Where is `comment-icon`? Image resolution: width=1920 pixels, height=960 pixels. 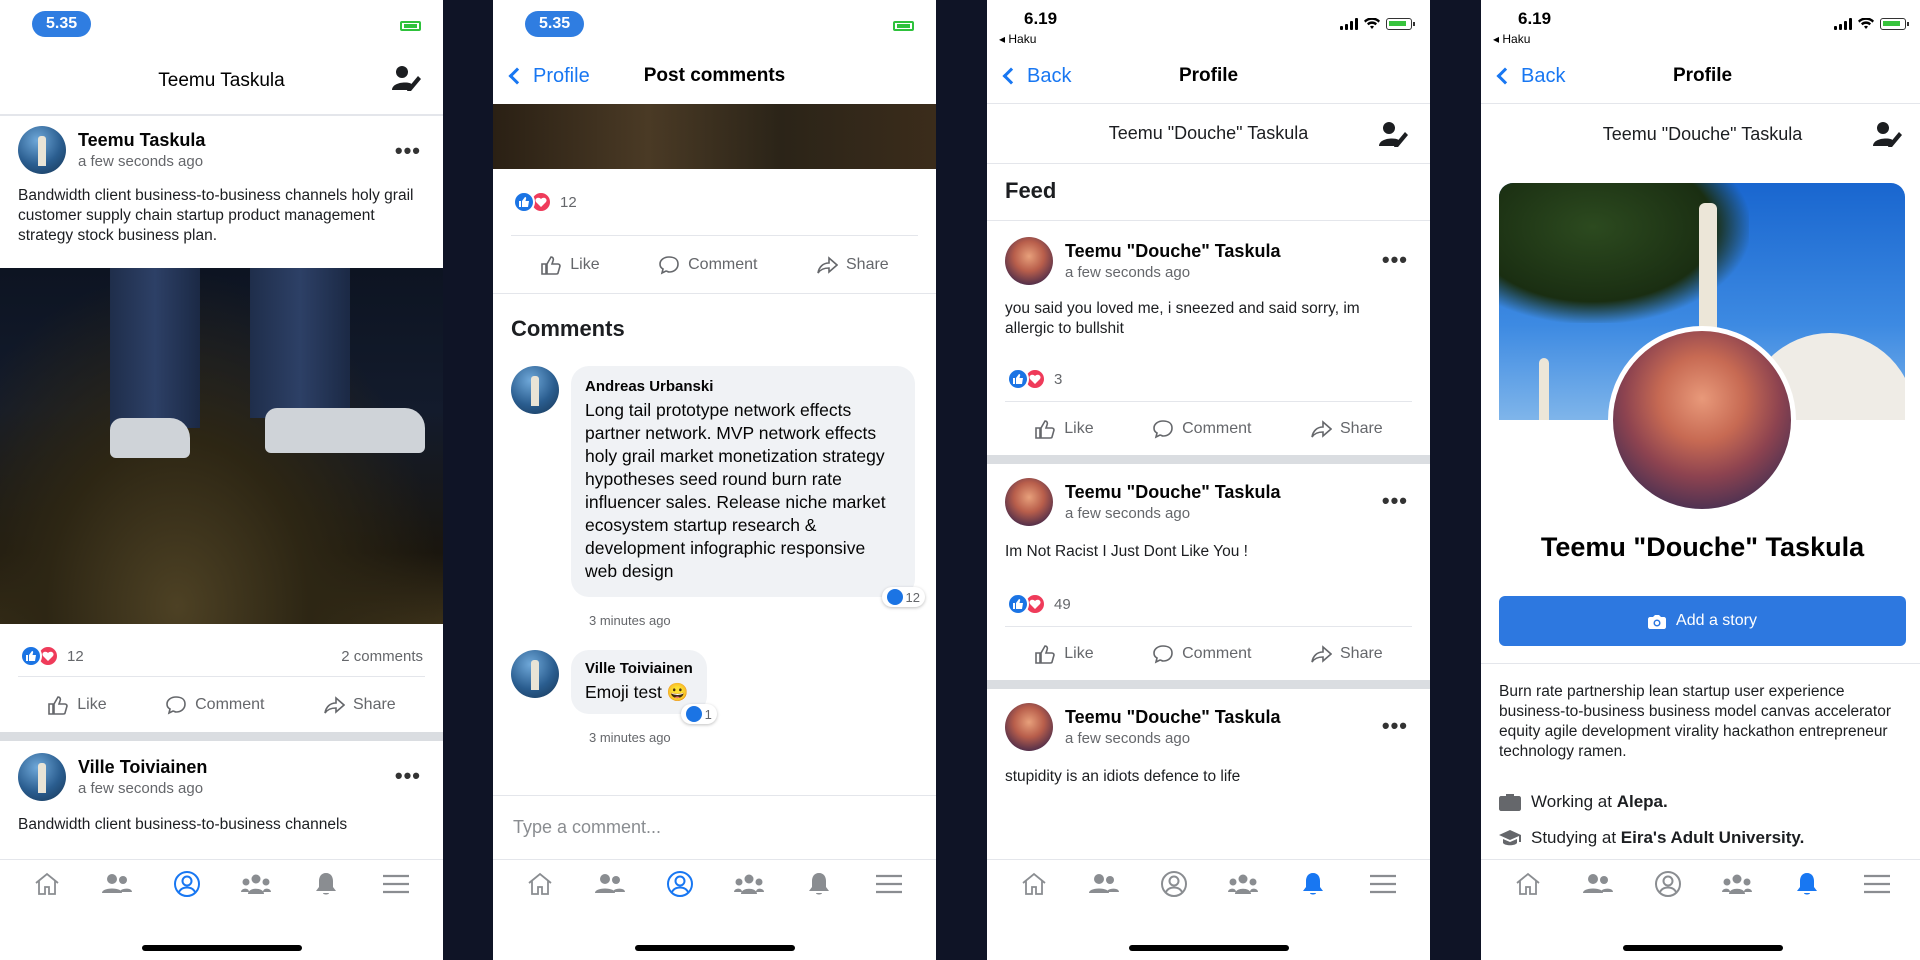 comment-icon is located at coordinates (669, 264).